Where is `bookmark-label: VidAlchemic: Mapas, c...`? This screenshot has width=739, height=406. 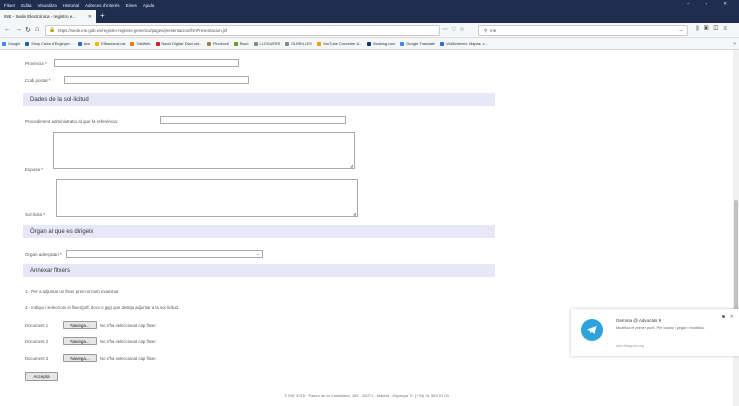 bookmark-label: VidAlchemic: Mapas, c... is located at coordinates (467, 43).